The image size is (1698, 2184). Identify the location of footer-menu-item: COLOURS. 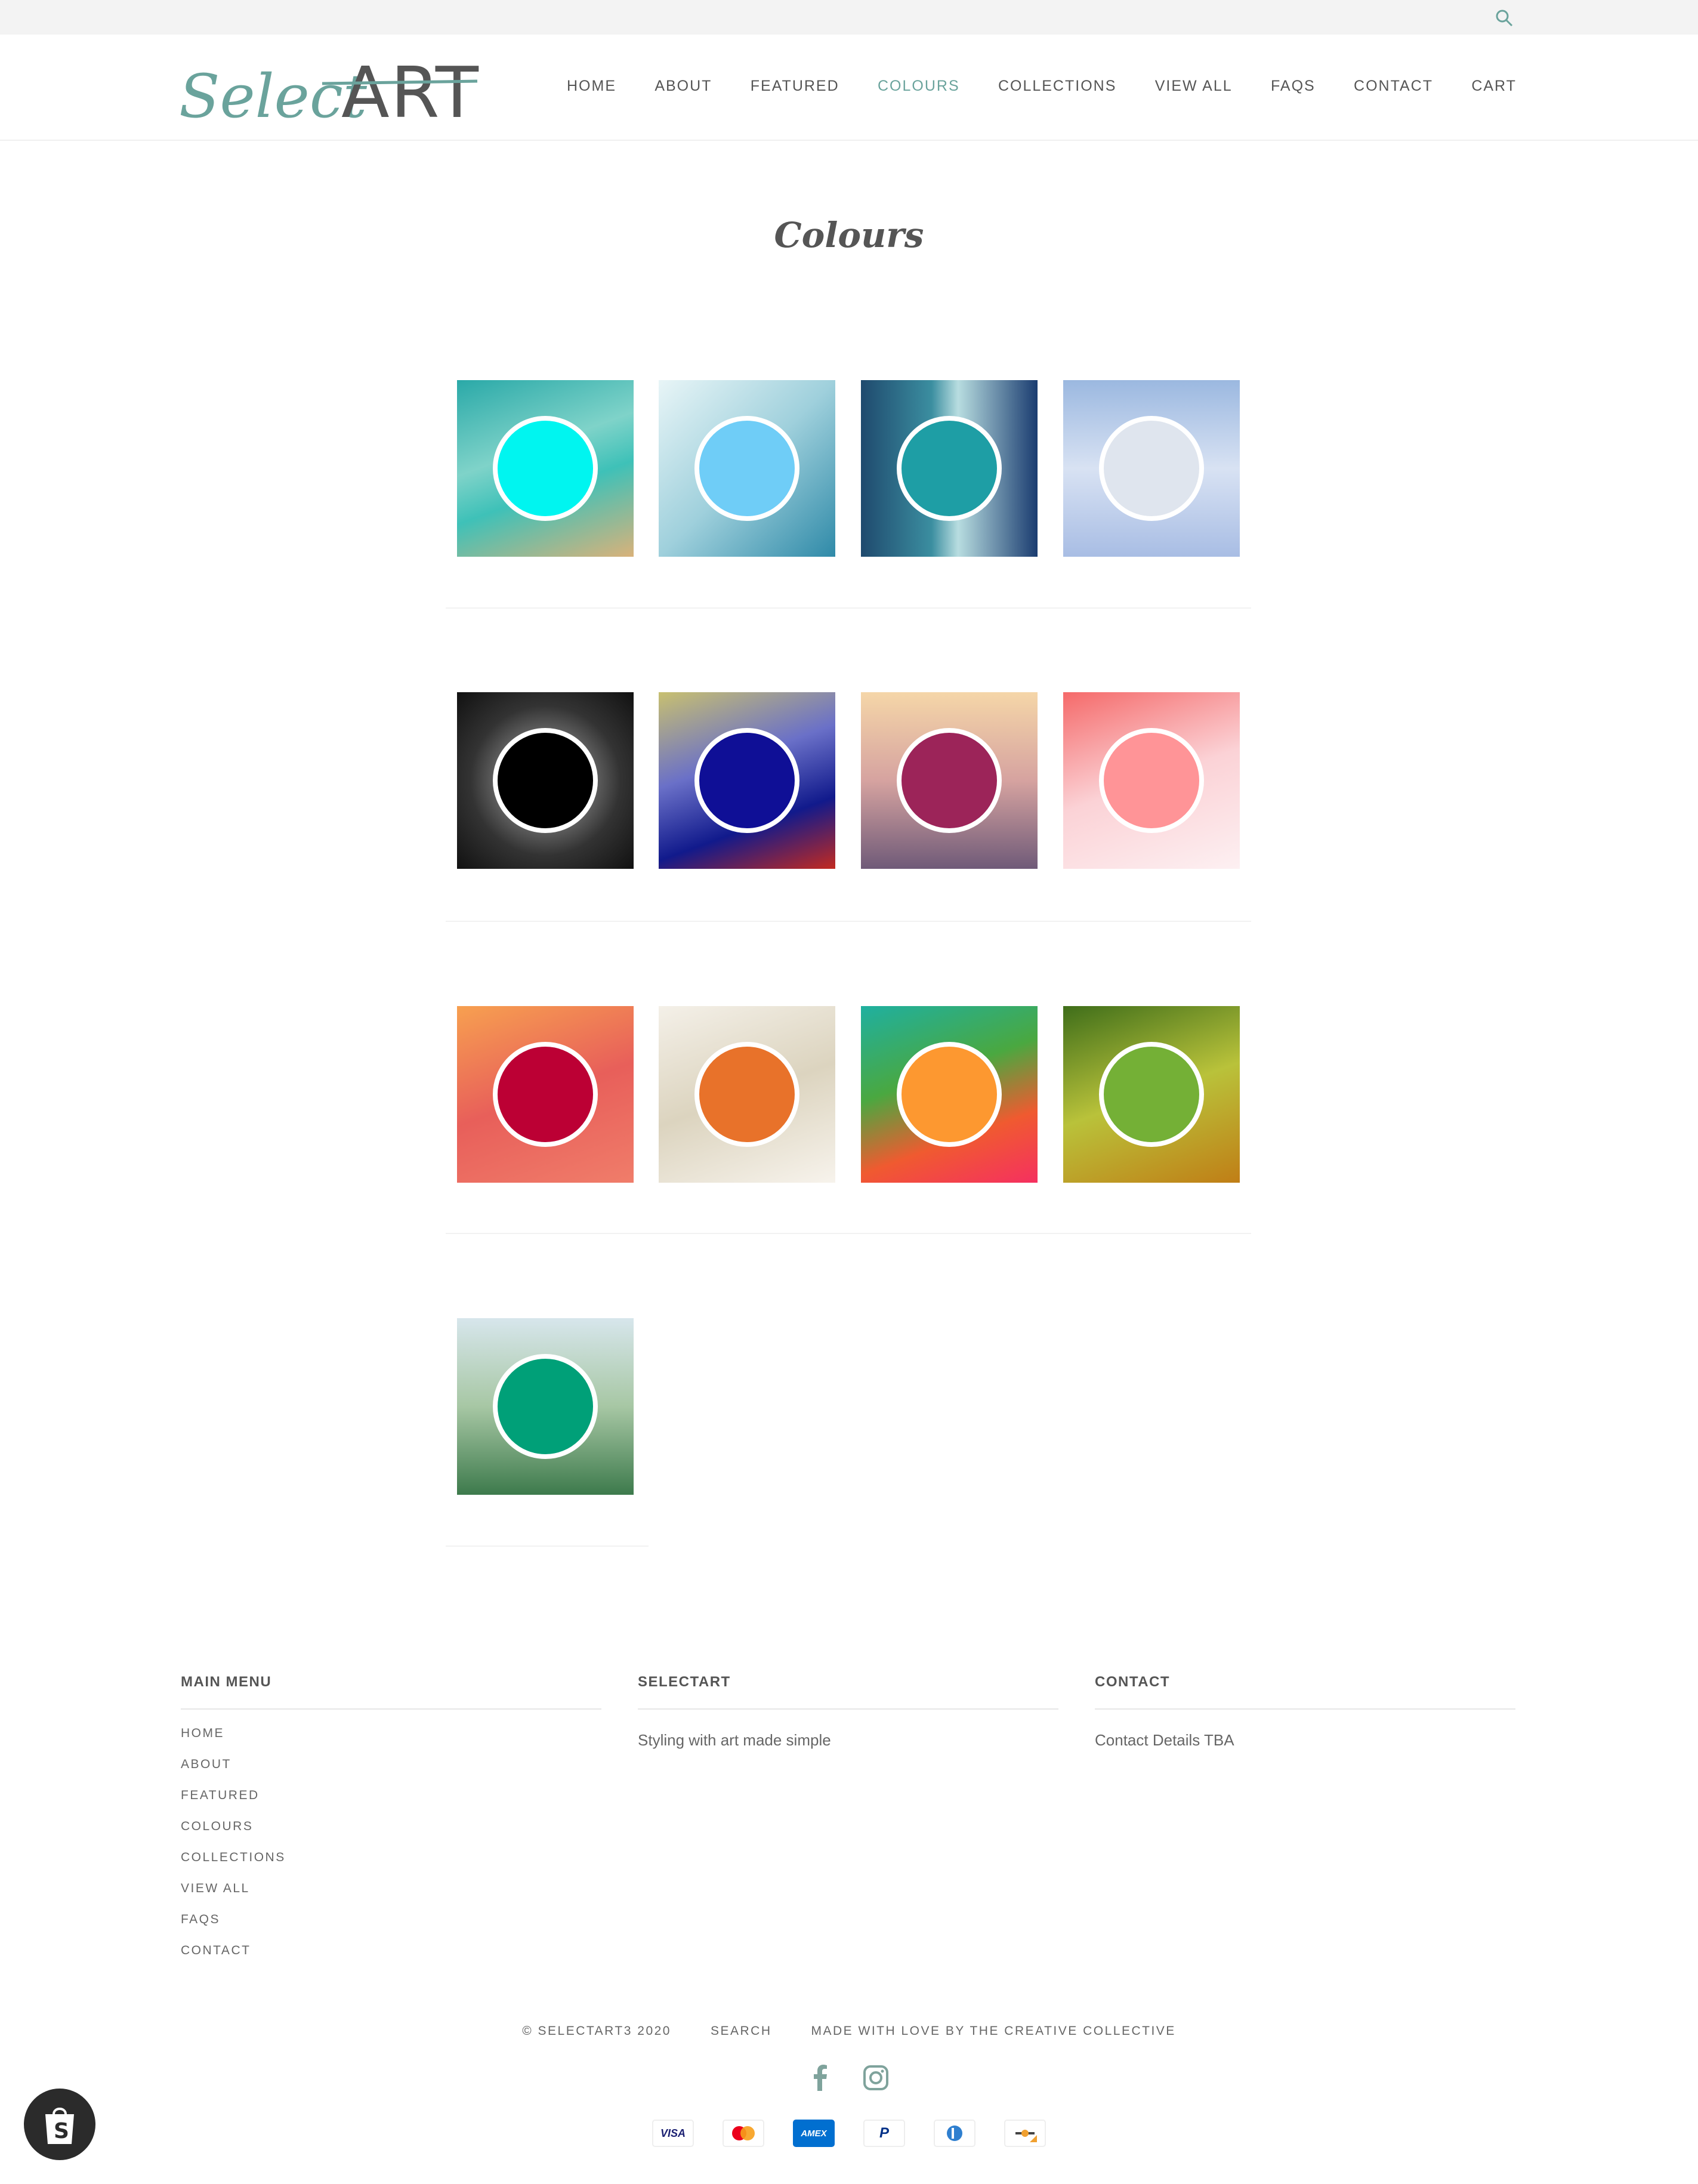
(391, 1835).